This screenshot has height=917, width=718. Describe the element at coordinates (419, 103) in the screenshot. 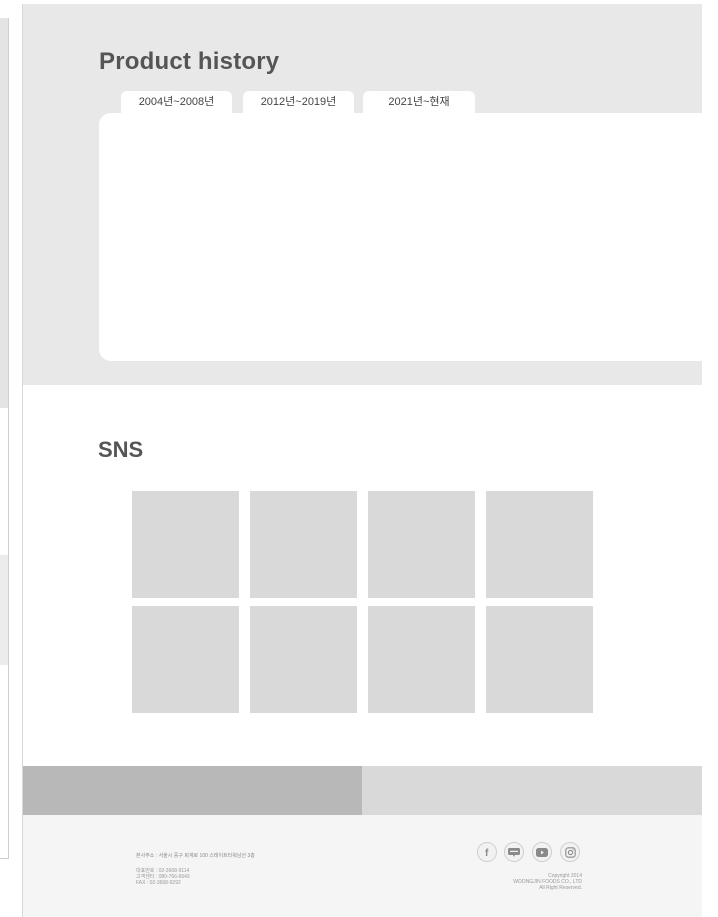

I see `tab-2021-present: 2021년~현재` at that location.